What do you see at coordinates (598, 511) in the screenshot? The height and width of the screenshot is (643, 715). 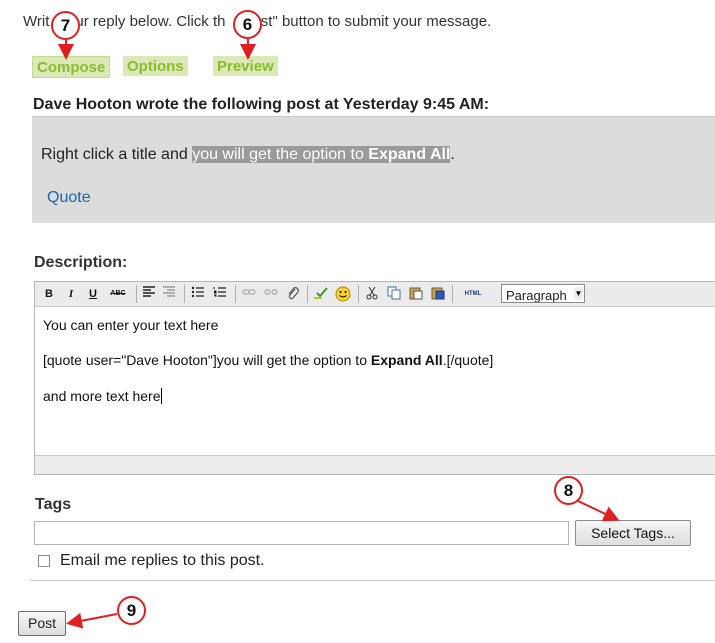 I see `callout-8-arrow` at bounding box center [598, 511].